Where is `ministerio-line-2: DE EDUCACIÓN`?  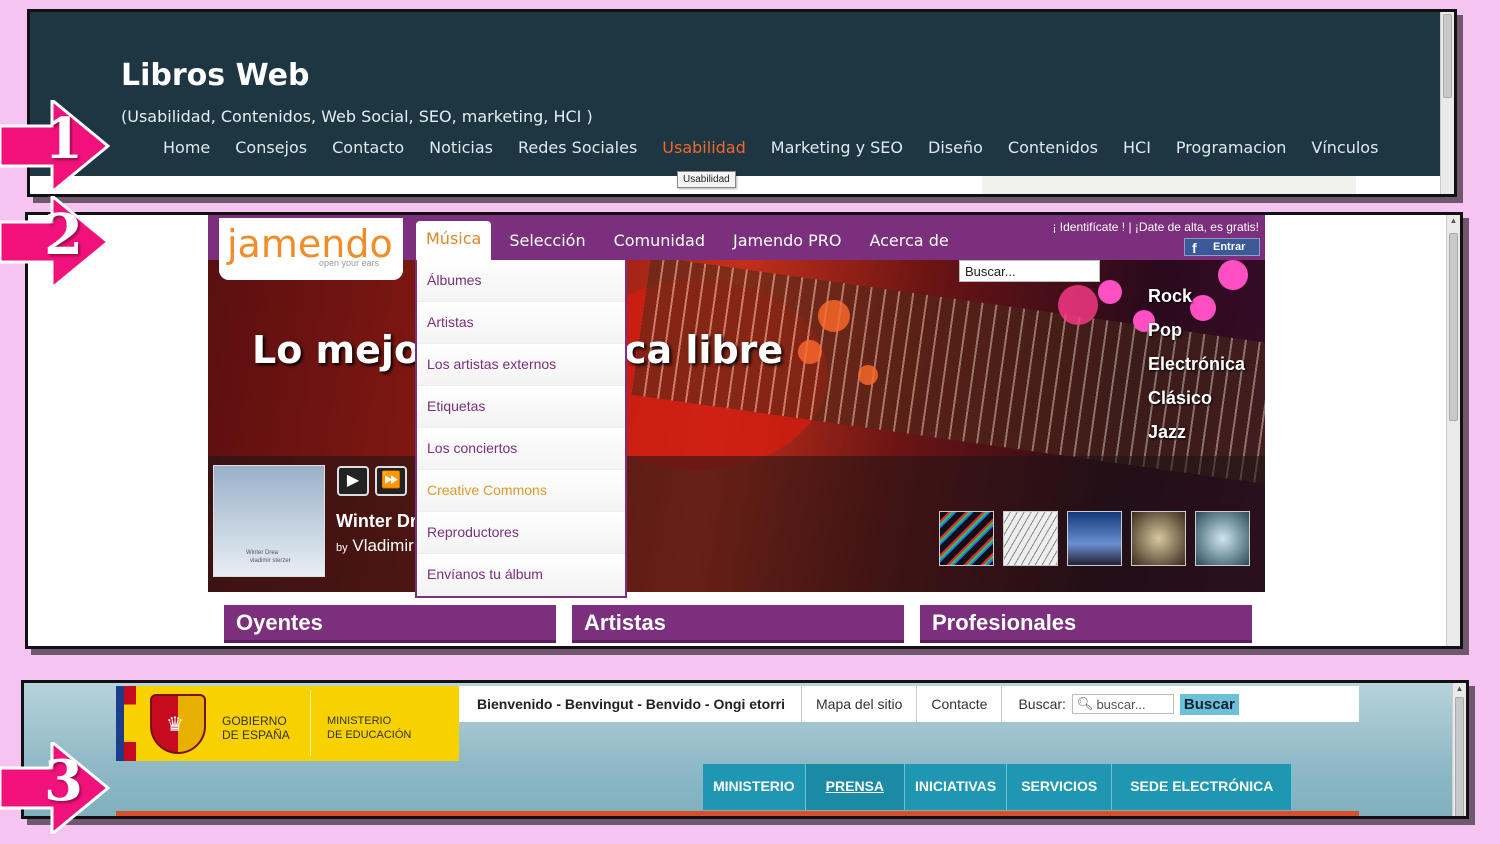 ministerio-line-2: DE EDUCACIÓN is located at coordinates (369, 735).